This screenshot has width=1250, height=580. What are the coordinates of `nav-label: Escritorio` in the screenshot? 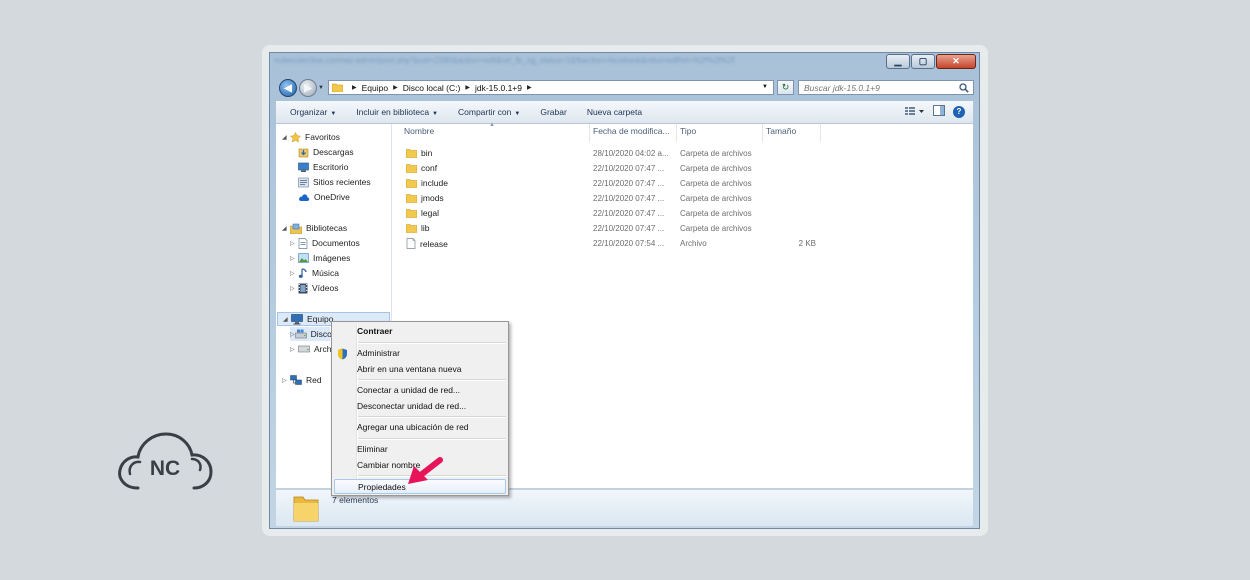 It's located at (331, 167).